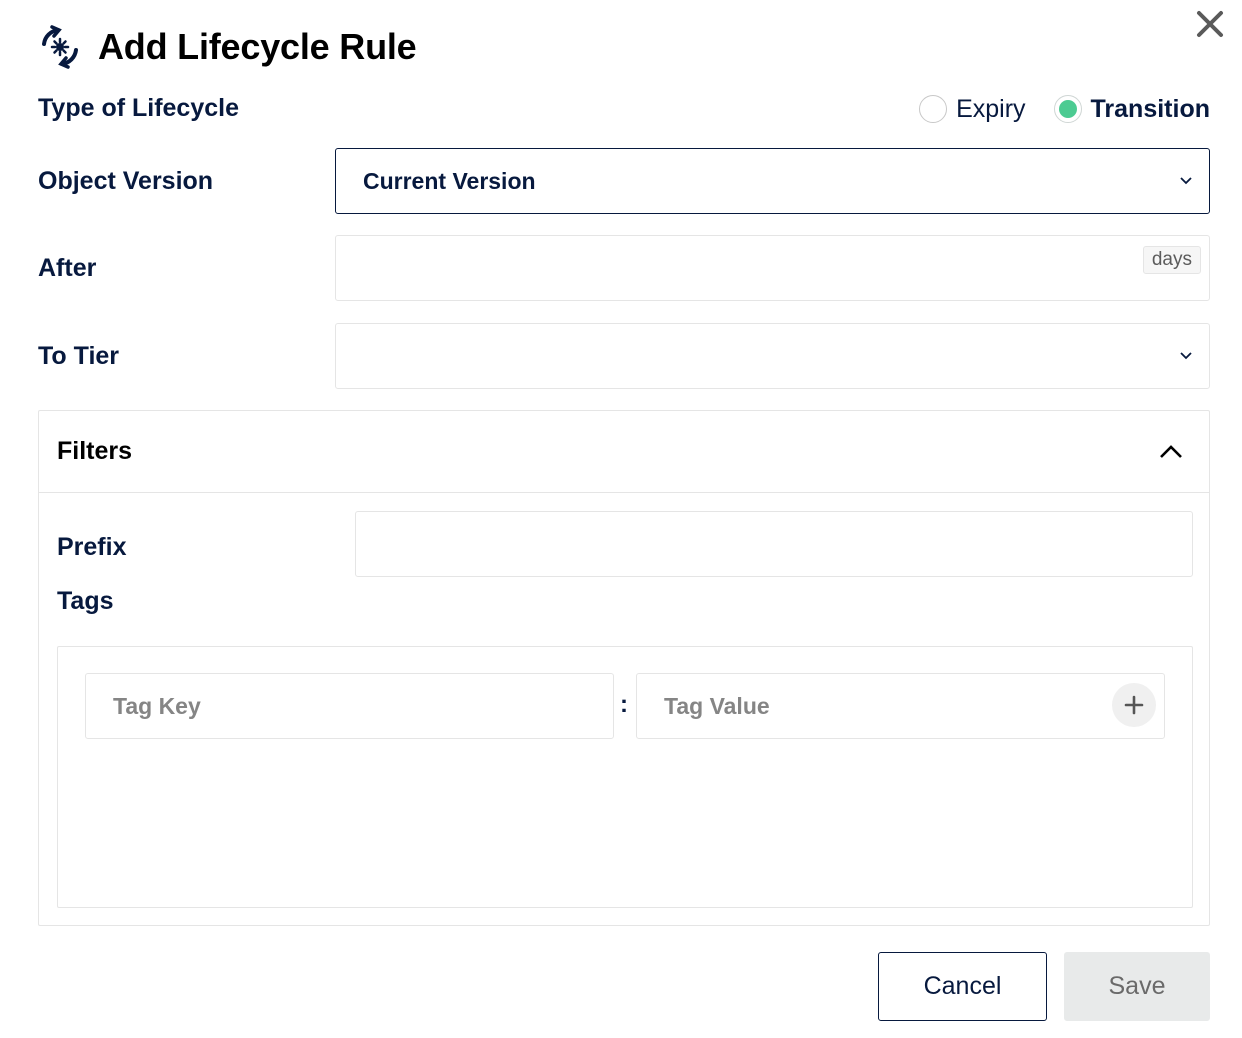  I want to click on lifecycle-icon, so click(60, 47).